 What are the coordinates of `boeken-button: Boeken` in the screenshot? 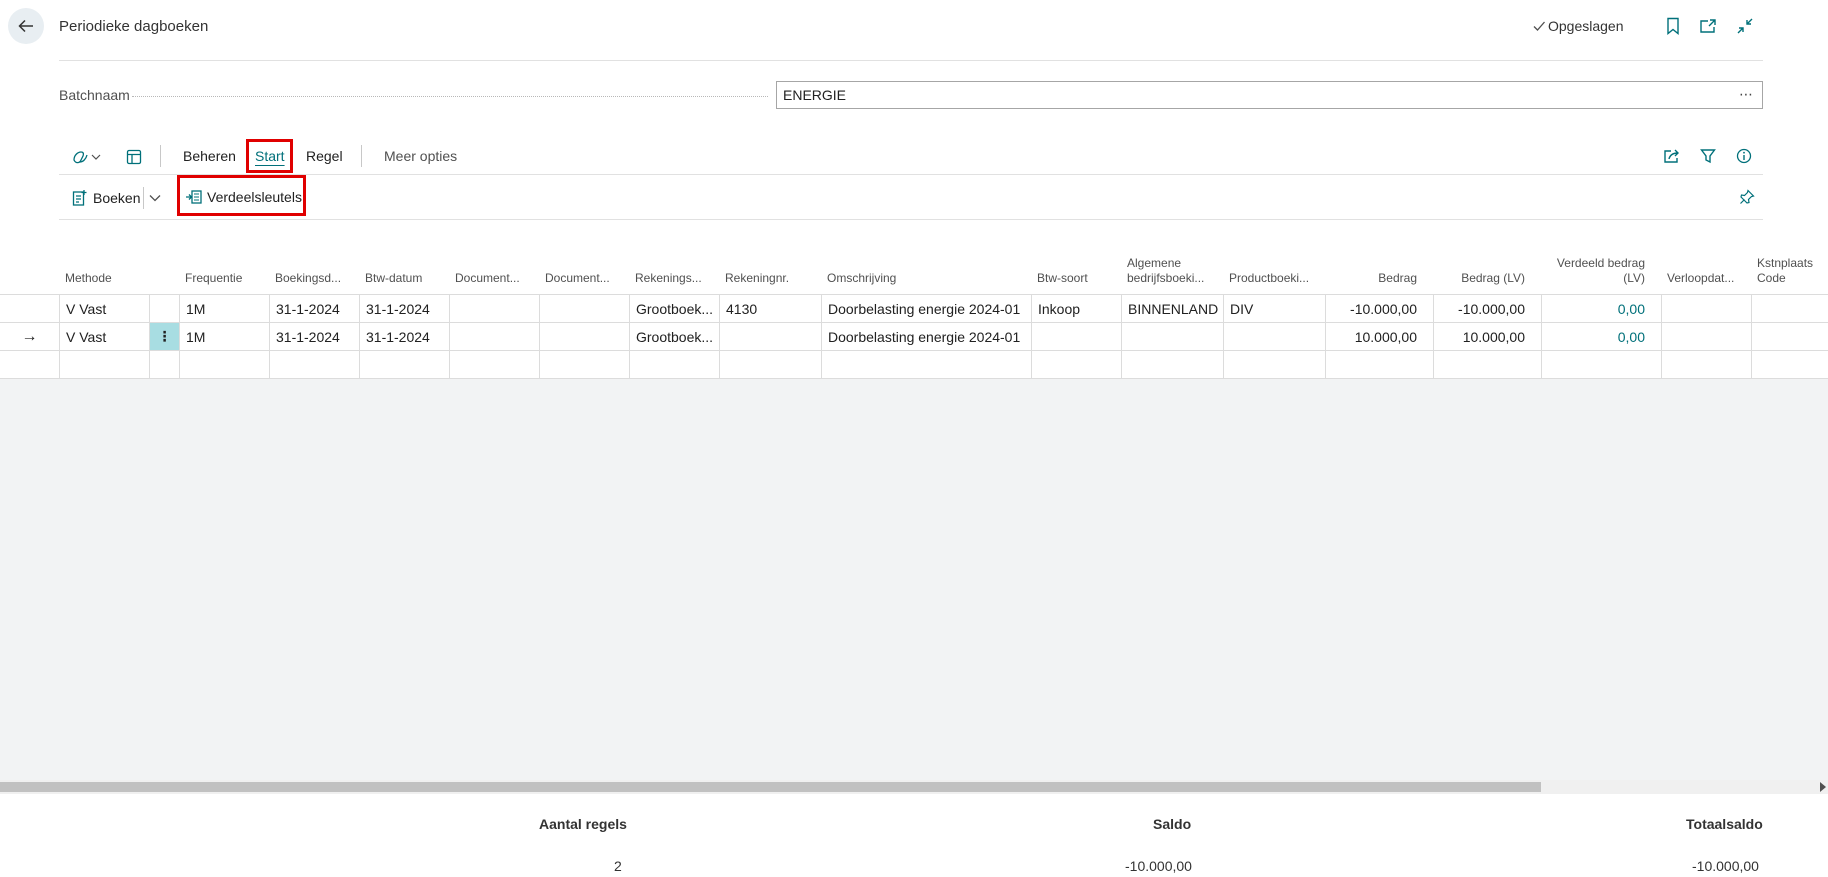 It's located at (106, 198).